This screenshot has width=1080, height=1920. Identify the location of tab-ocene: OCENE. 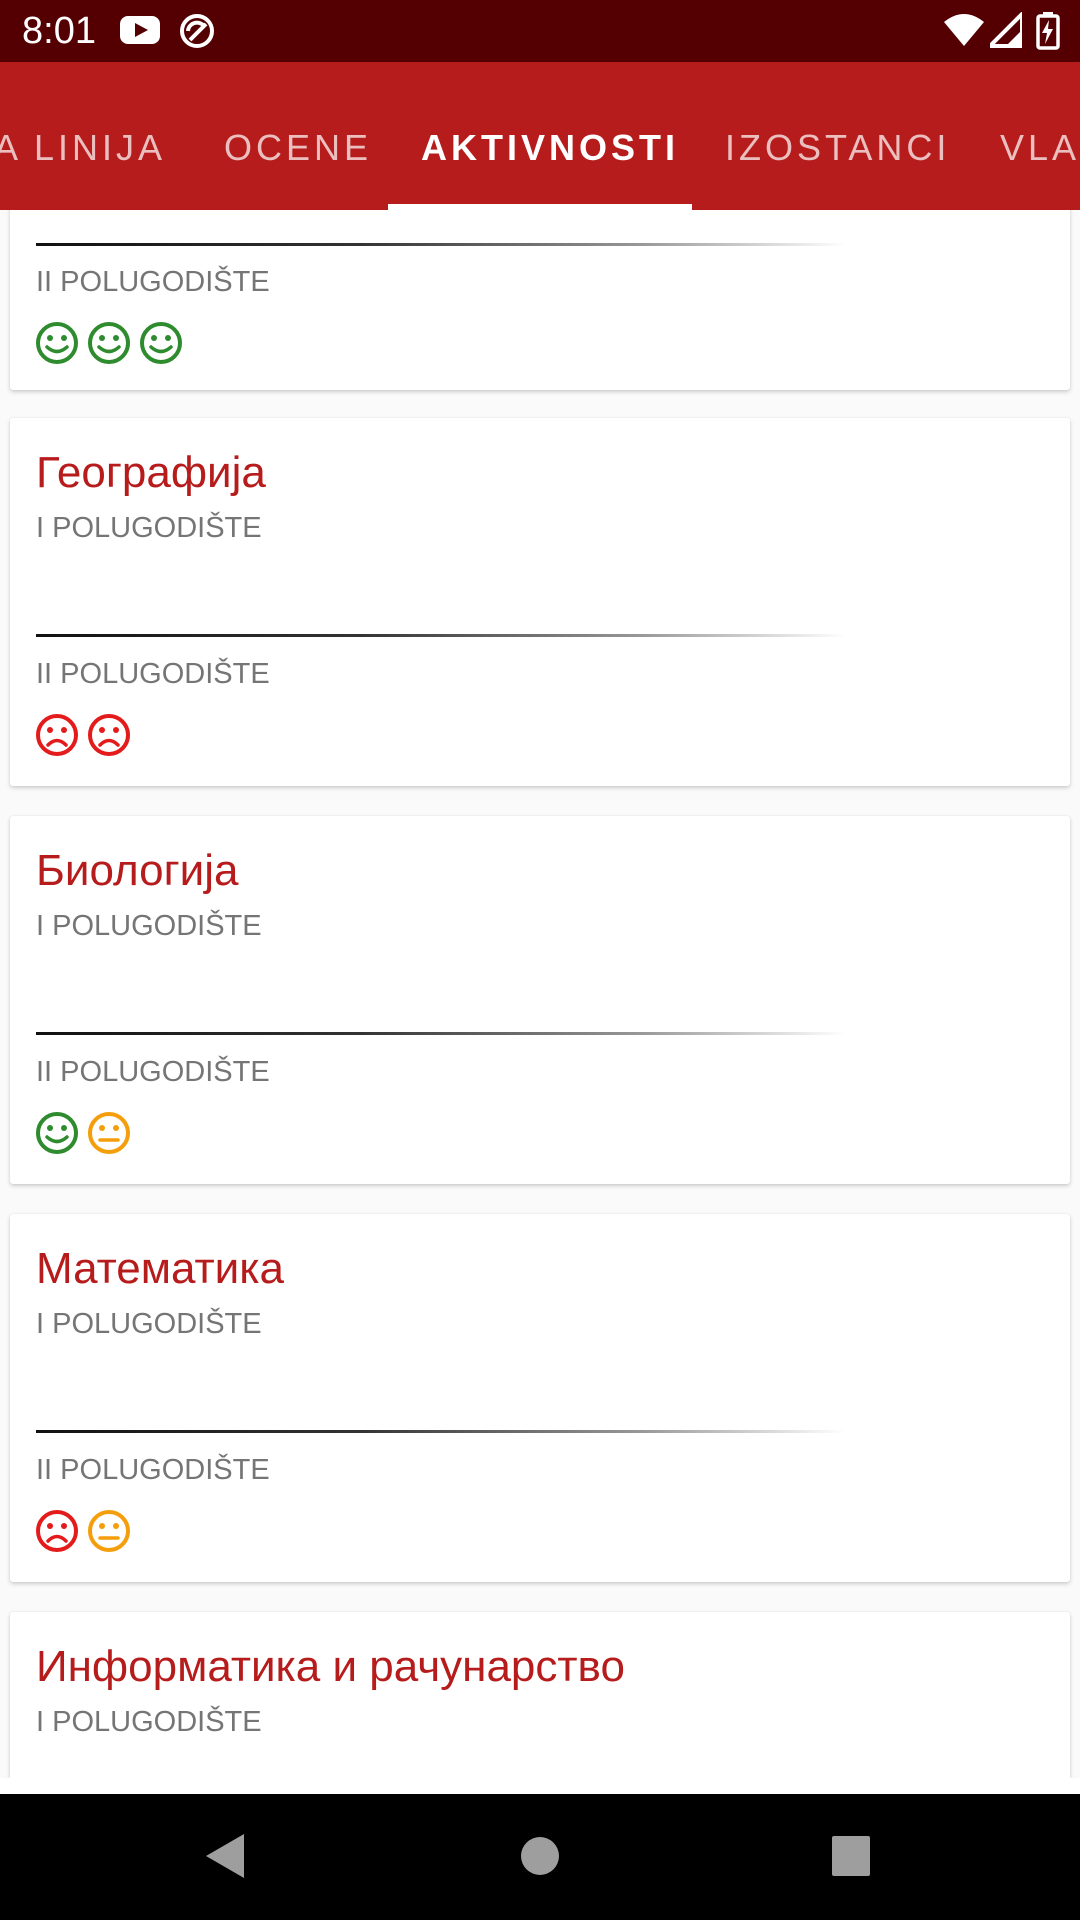
(298, 136).